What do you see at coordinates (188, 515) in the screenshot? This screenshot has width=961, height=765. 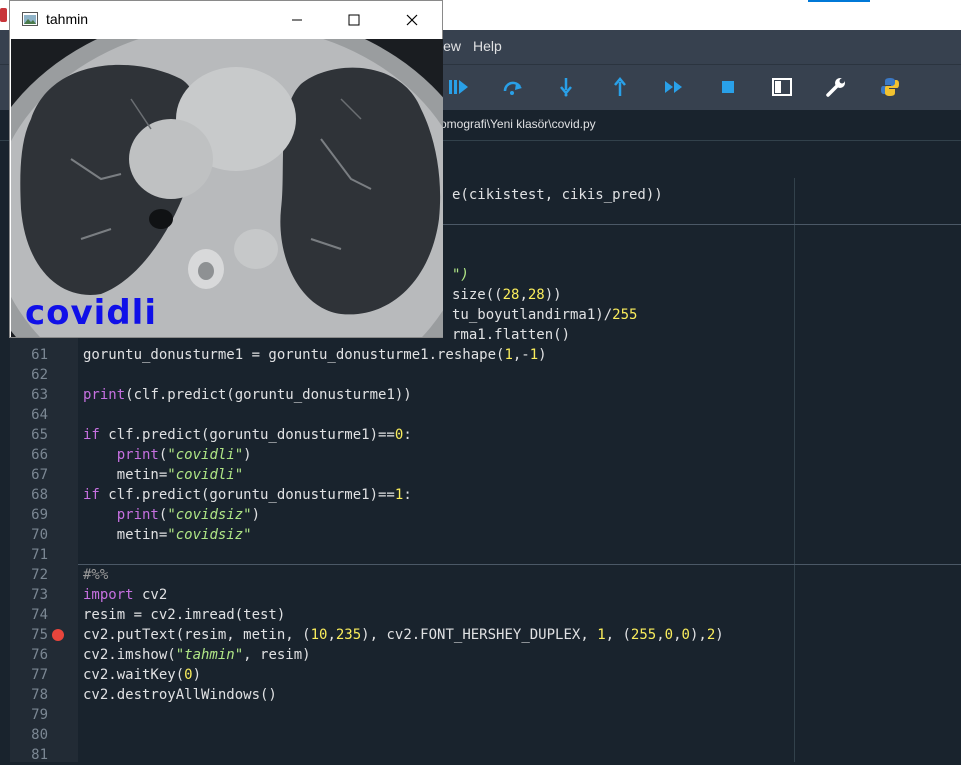 I see `code-line: print("covidsiz")` at bounding box center [188, 515].